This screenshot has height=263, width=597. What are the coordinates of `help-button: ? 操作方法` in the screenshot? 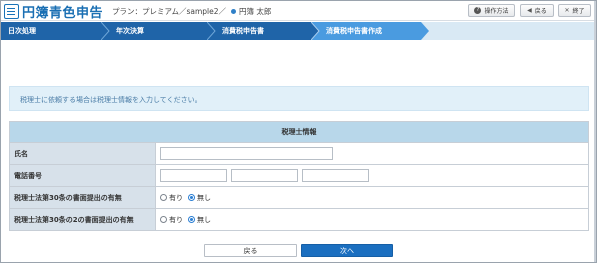 It's located at (491, 10).